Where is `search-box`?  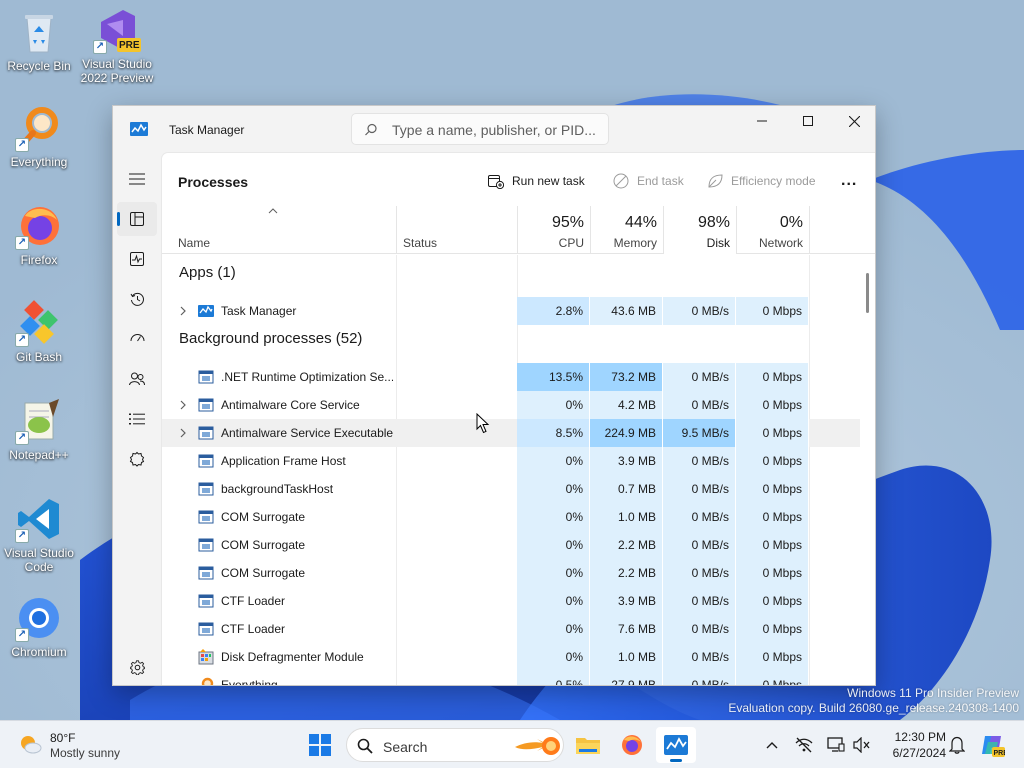
search-box is located at coordinates (480, 129).